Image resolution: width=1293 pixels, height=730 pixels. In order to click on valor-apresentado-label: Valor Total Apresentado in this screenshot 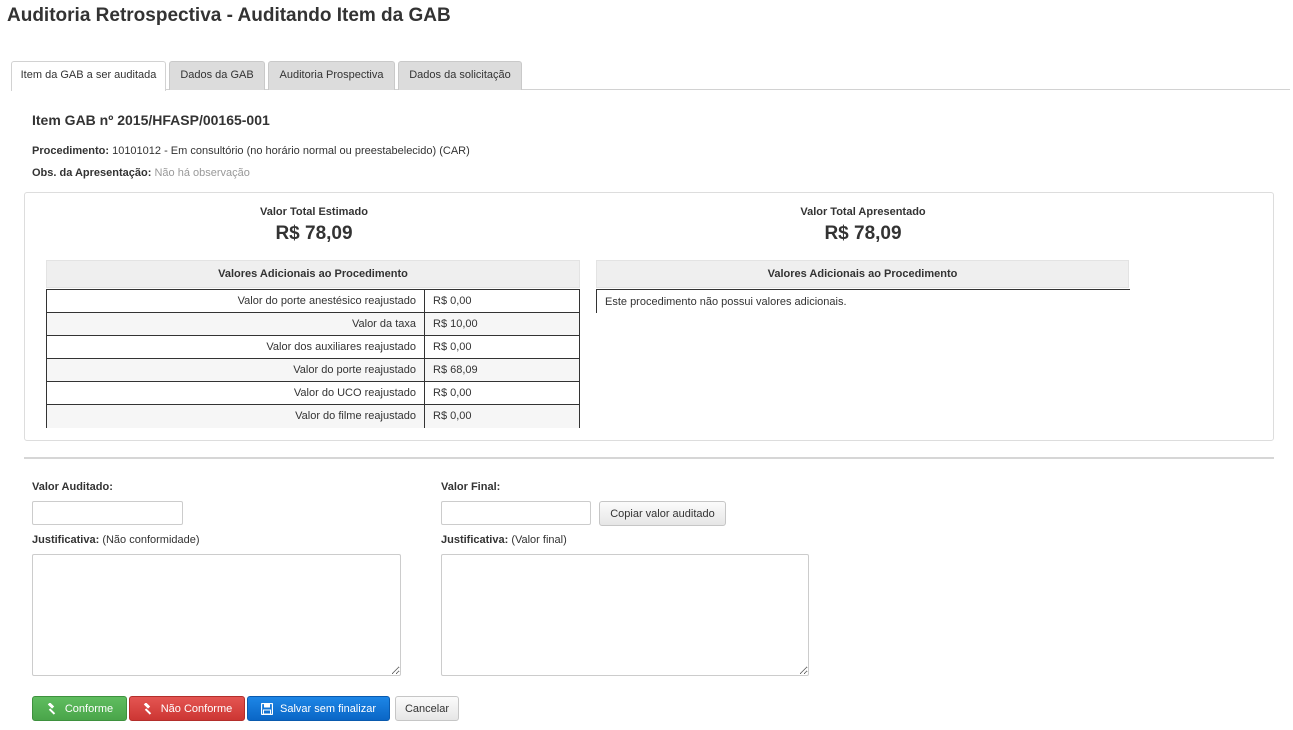, I will do `click(863, 212)`.